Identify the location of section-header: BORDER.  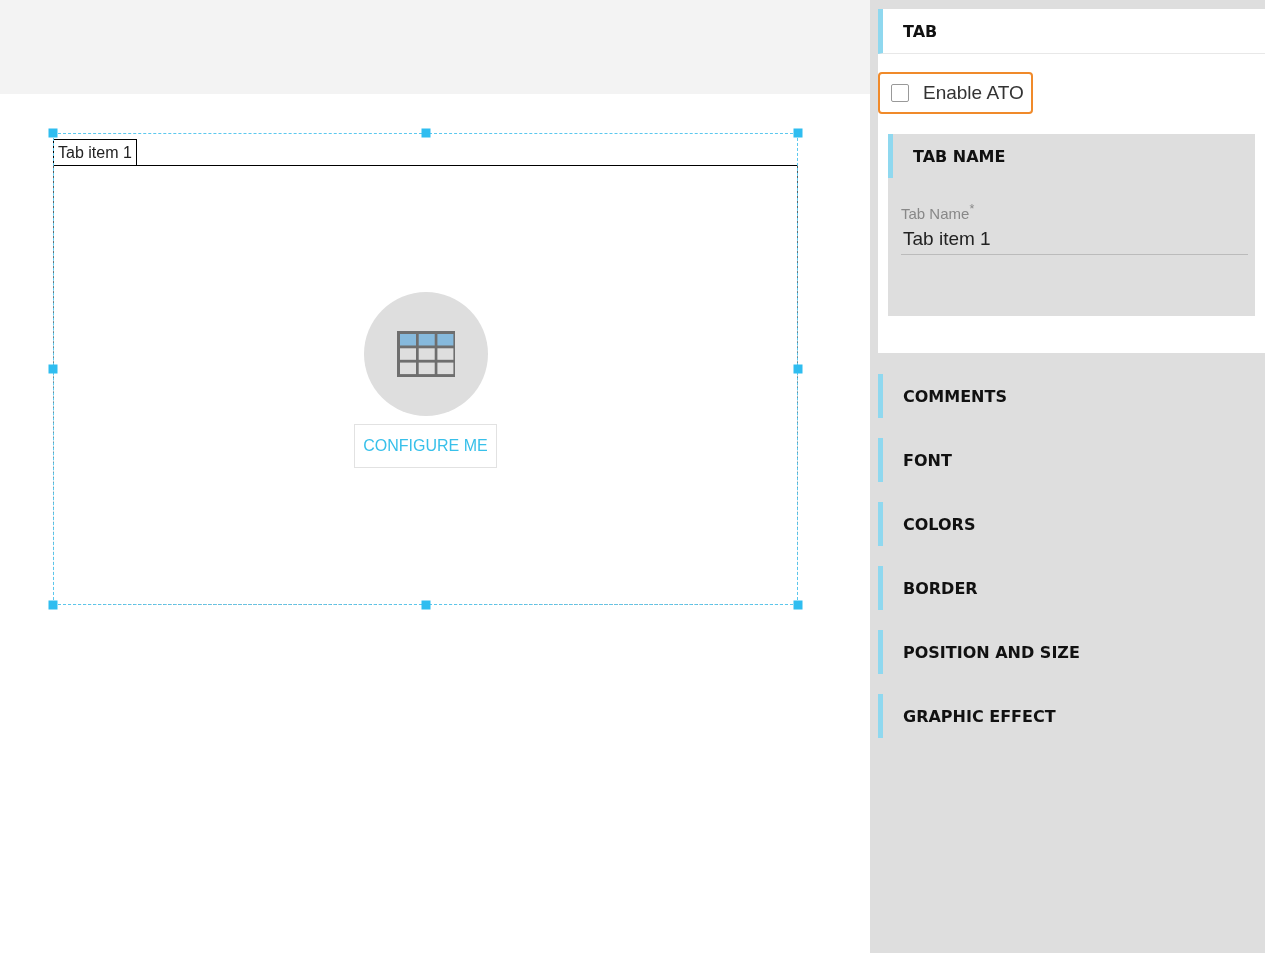
(1071, 588).